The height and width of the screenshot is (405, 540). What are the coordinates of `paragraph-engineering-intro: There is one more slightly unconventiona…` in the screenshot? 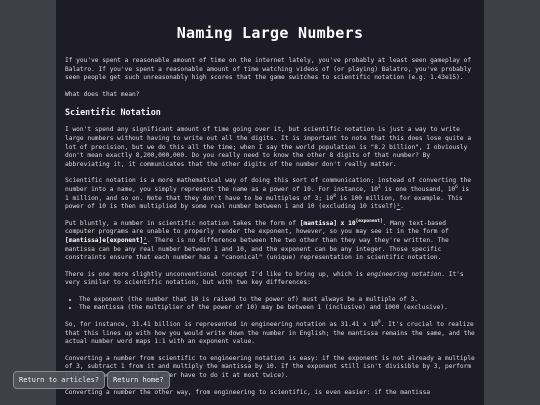 It's located at (270, 279).